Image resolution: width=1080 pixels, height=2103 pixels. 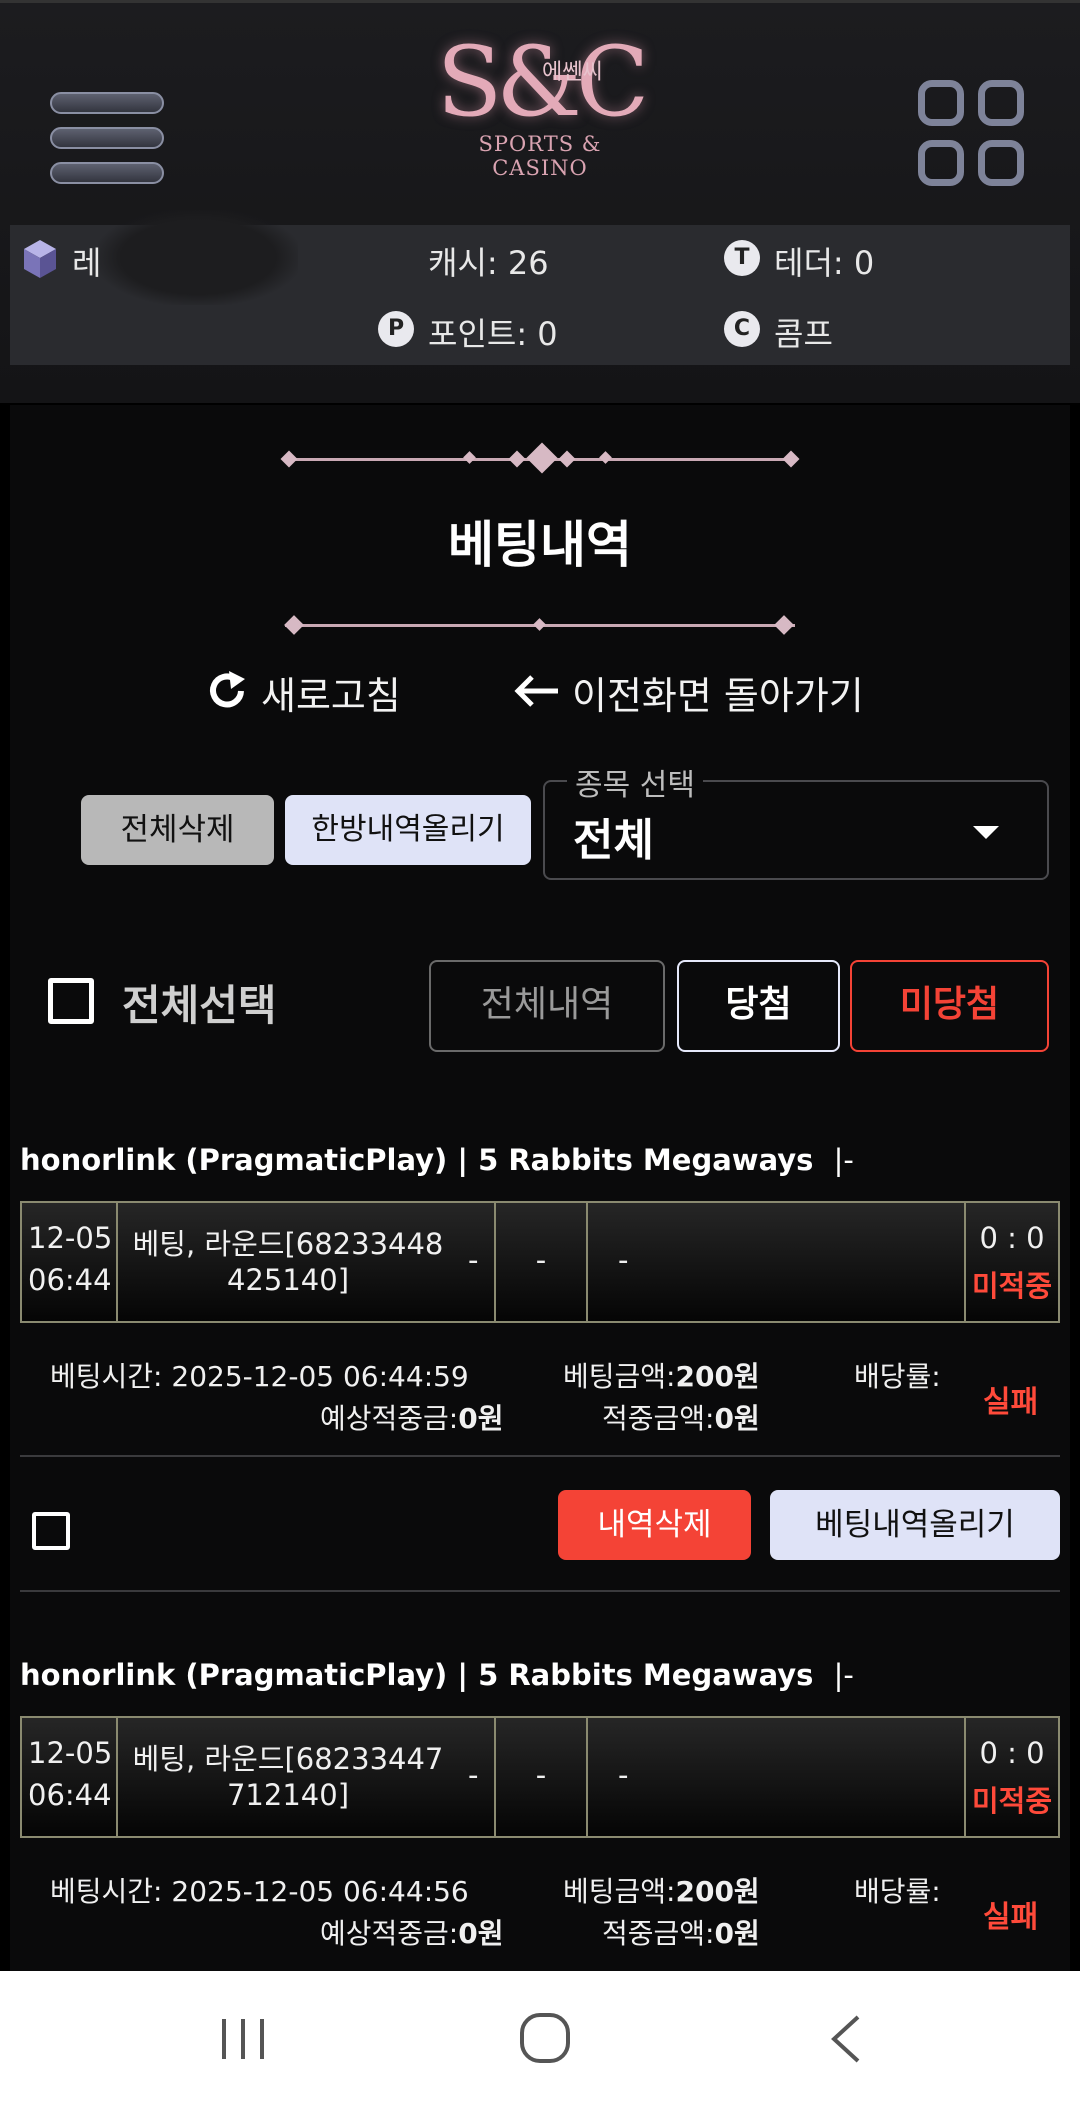 What do you see at coordinates (51, 1531) in the screenshot?
I see `bet-select-checkbox` at bounding box center [51, 1531].